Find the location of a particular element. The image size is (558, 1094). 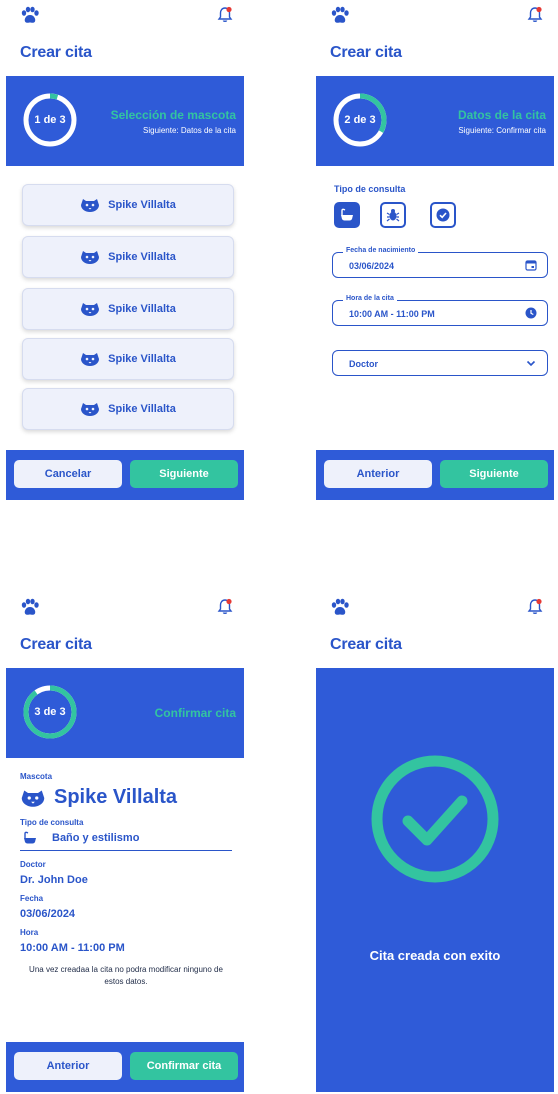

consult-type-checkup is located at coordinates (443, 215).